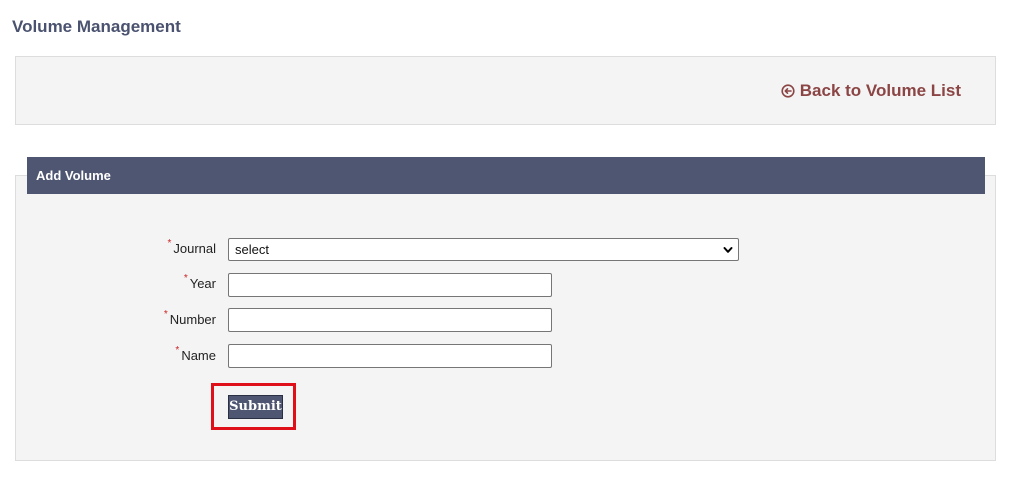 This screenshot has height=483, width=1022. I want to click on back-to-volume-list-link: Back to Volume List, so click(871, 91).